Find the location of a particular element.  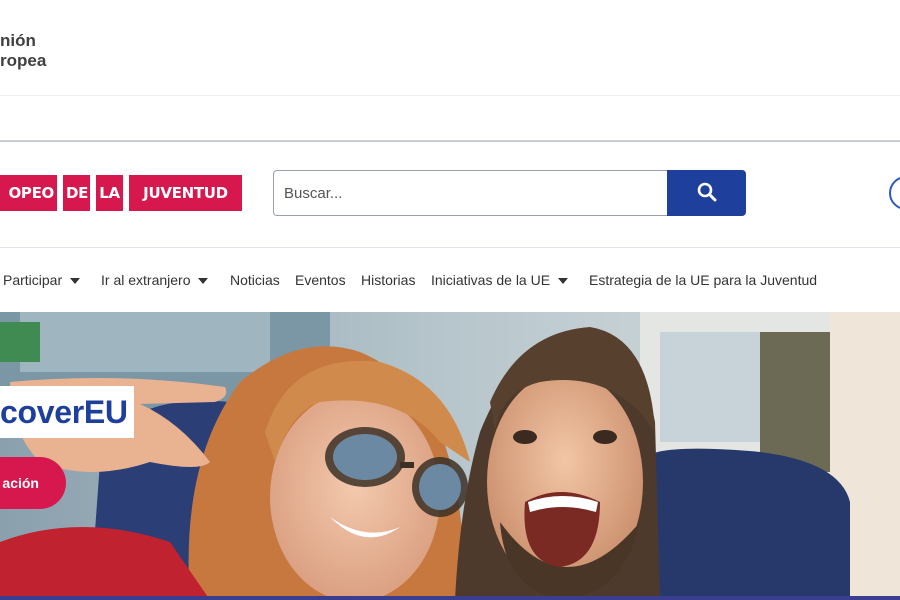

nav-item-iniciativas: Iniciativas de la UE is located at coordinates (500, 280).